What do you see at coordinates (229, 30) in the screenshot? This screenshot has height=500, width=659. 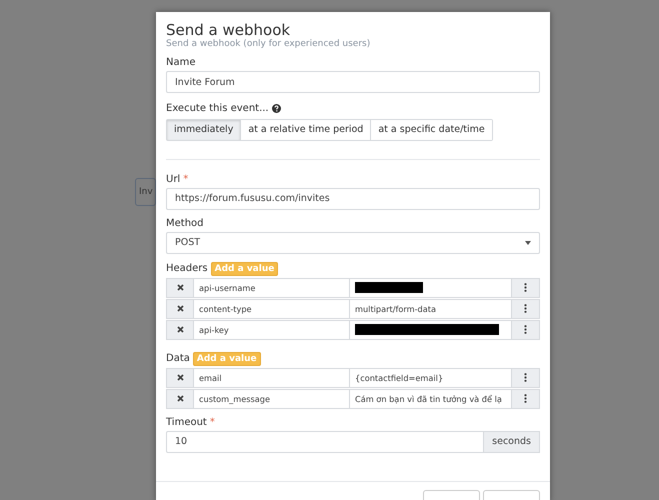 I see `modal-title: Send a webhook` at bounding box center [229, 30].